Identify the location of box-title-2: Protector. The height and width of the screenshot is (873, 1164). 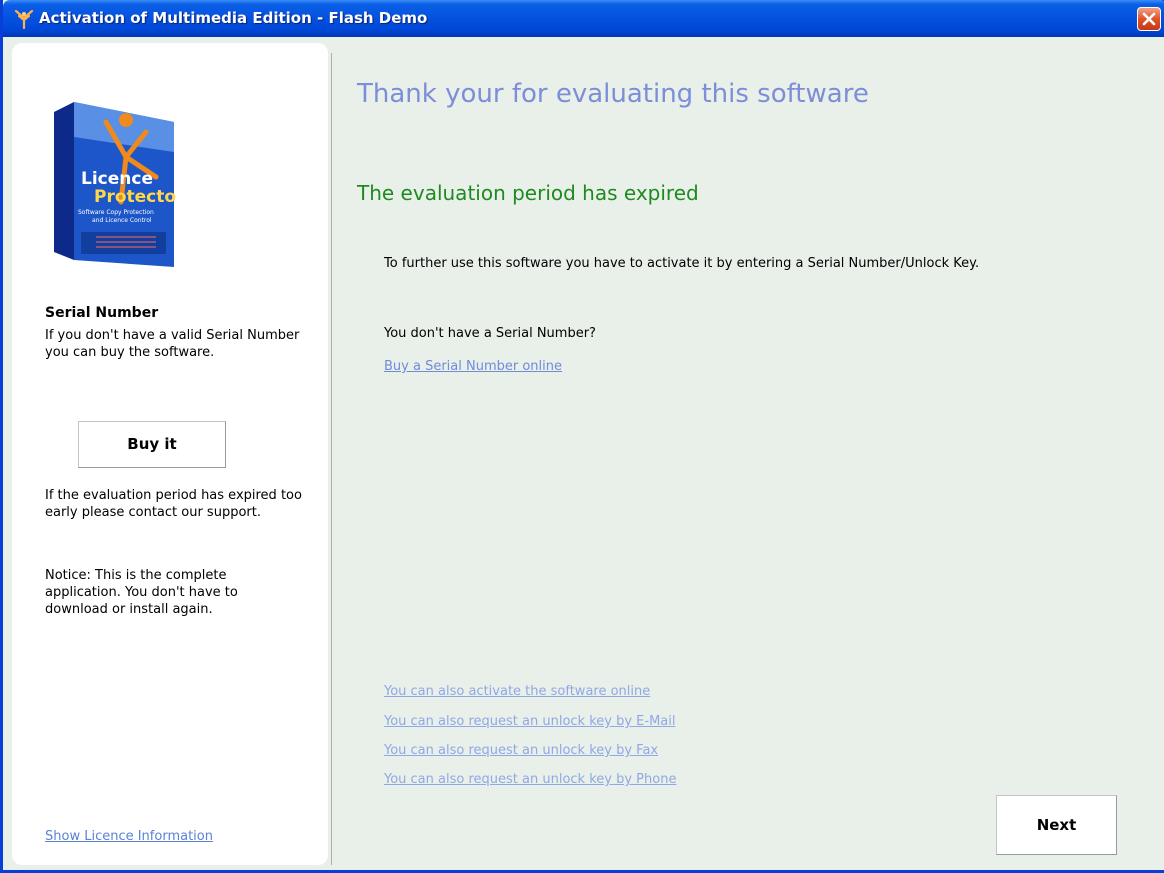
(135, 197).